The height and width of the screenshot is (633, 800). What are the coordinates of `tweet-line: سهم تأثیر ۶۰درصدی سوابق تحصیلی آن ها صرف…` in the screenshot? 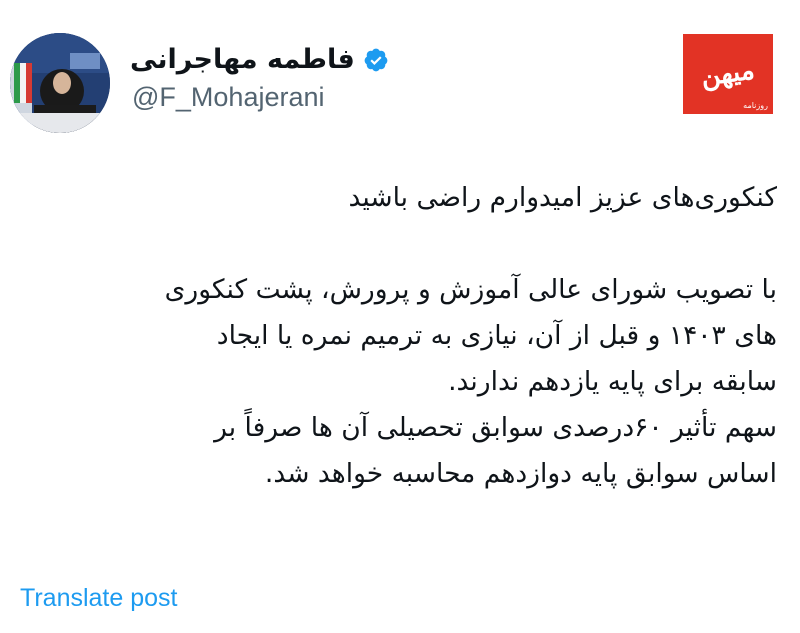 It's located at (495, 427).